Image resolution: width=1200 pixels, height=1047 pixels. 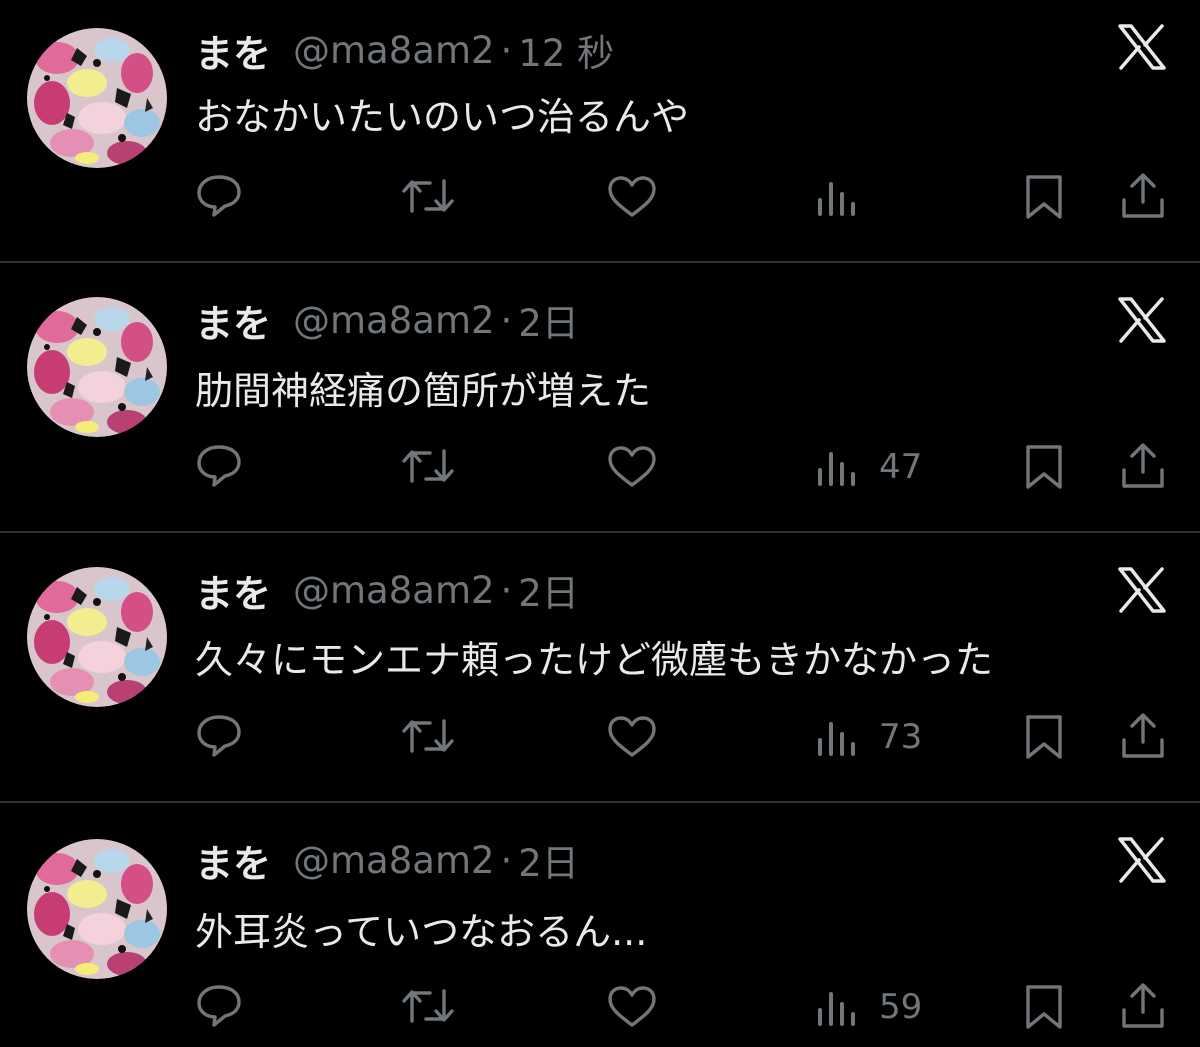 What do you see at coordinates (594, 660) in the screenshot?
I see `tweet-text: 久々にモンエナ頼ったけど微塵もきかなかった` at bounding box center [594, 660].